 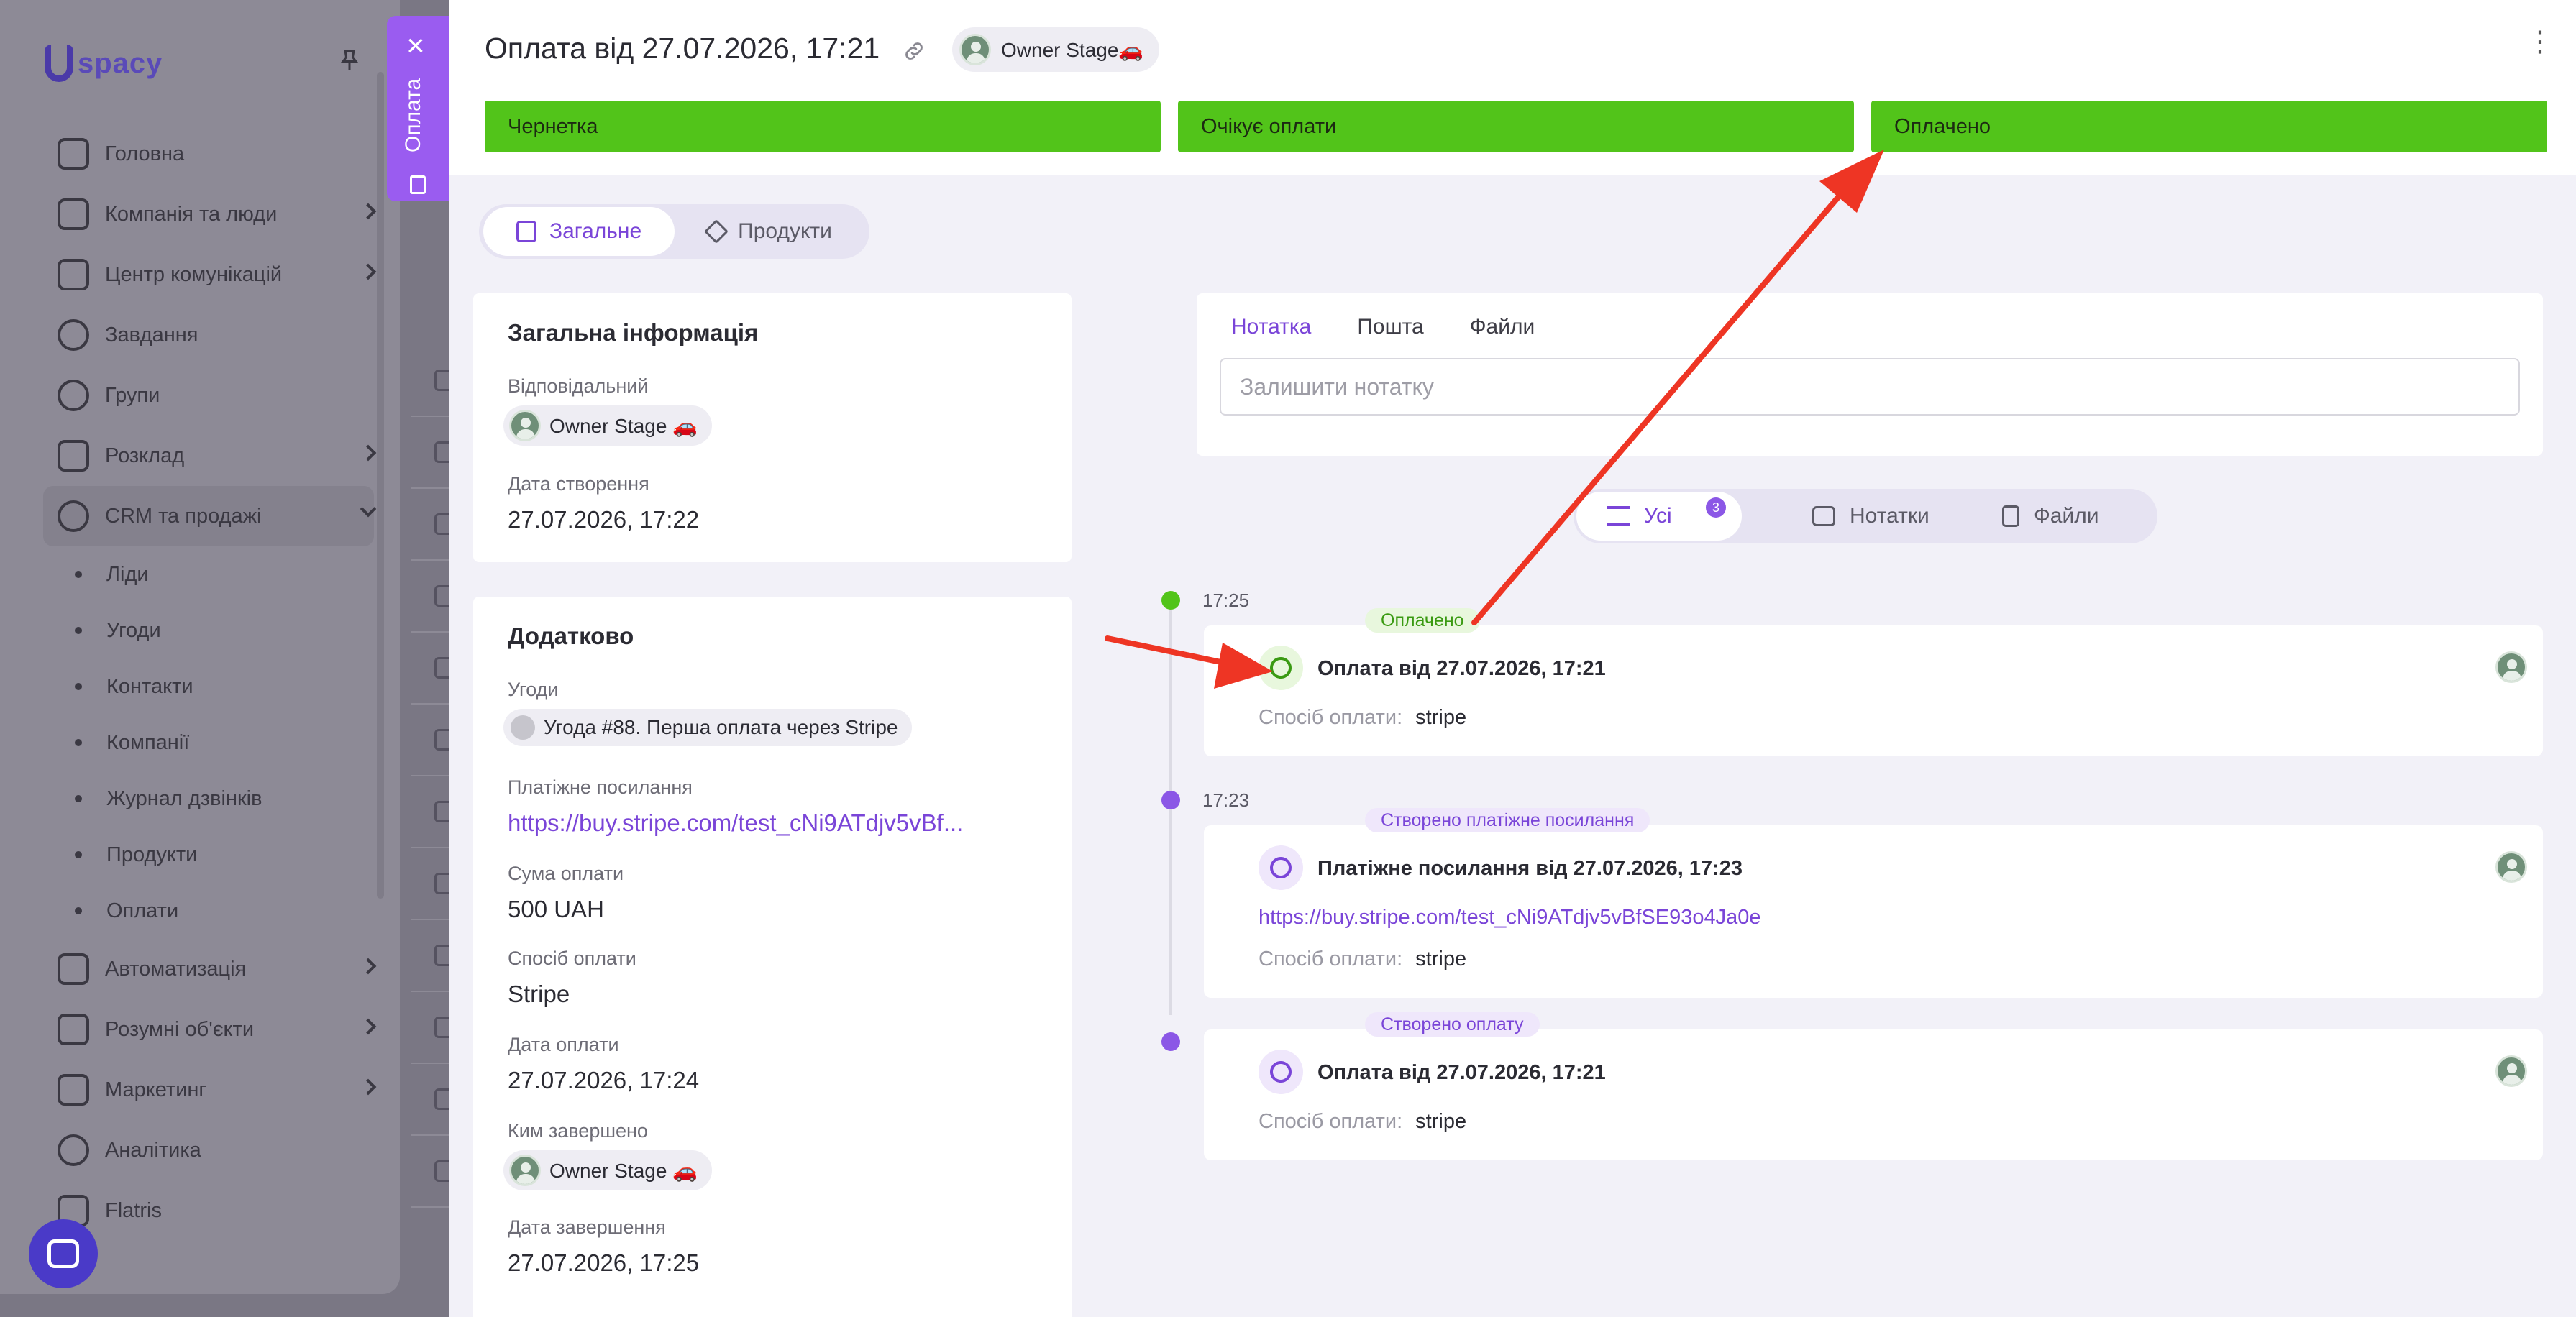 I want to click on chevron-right-icon, so click(x=368, y=453).